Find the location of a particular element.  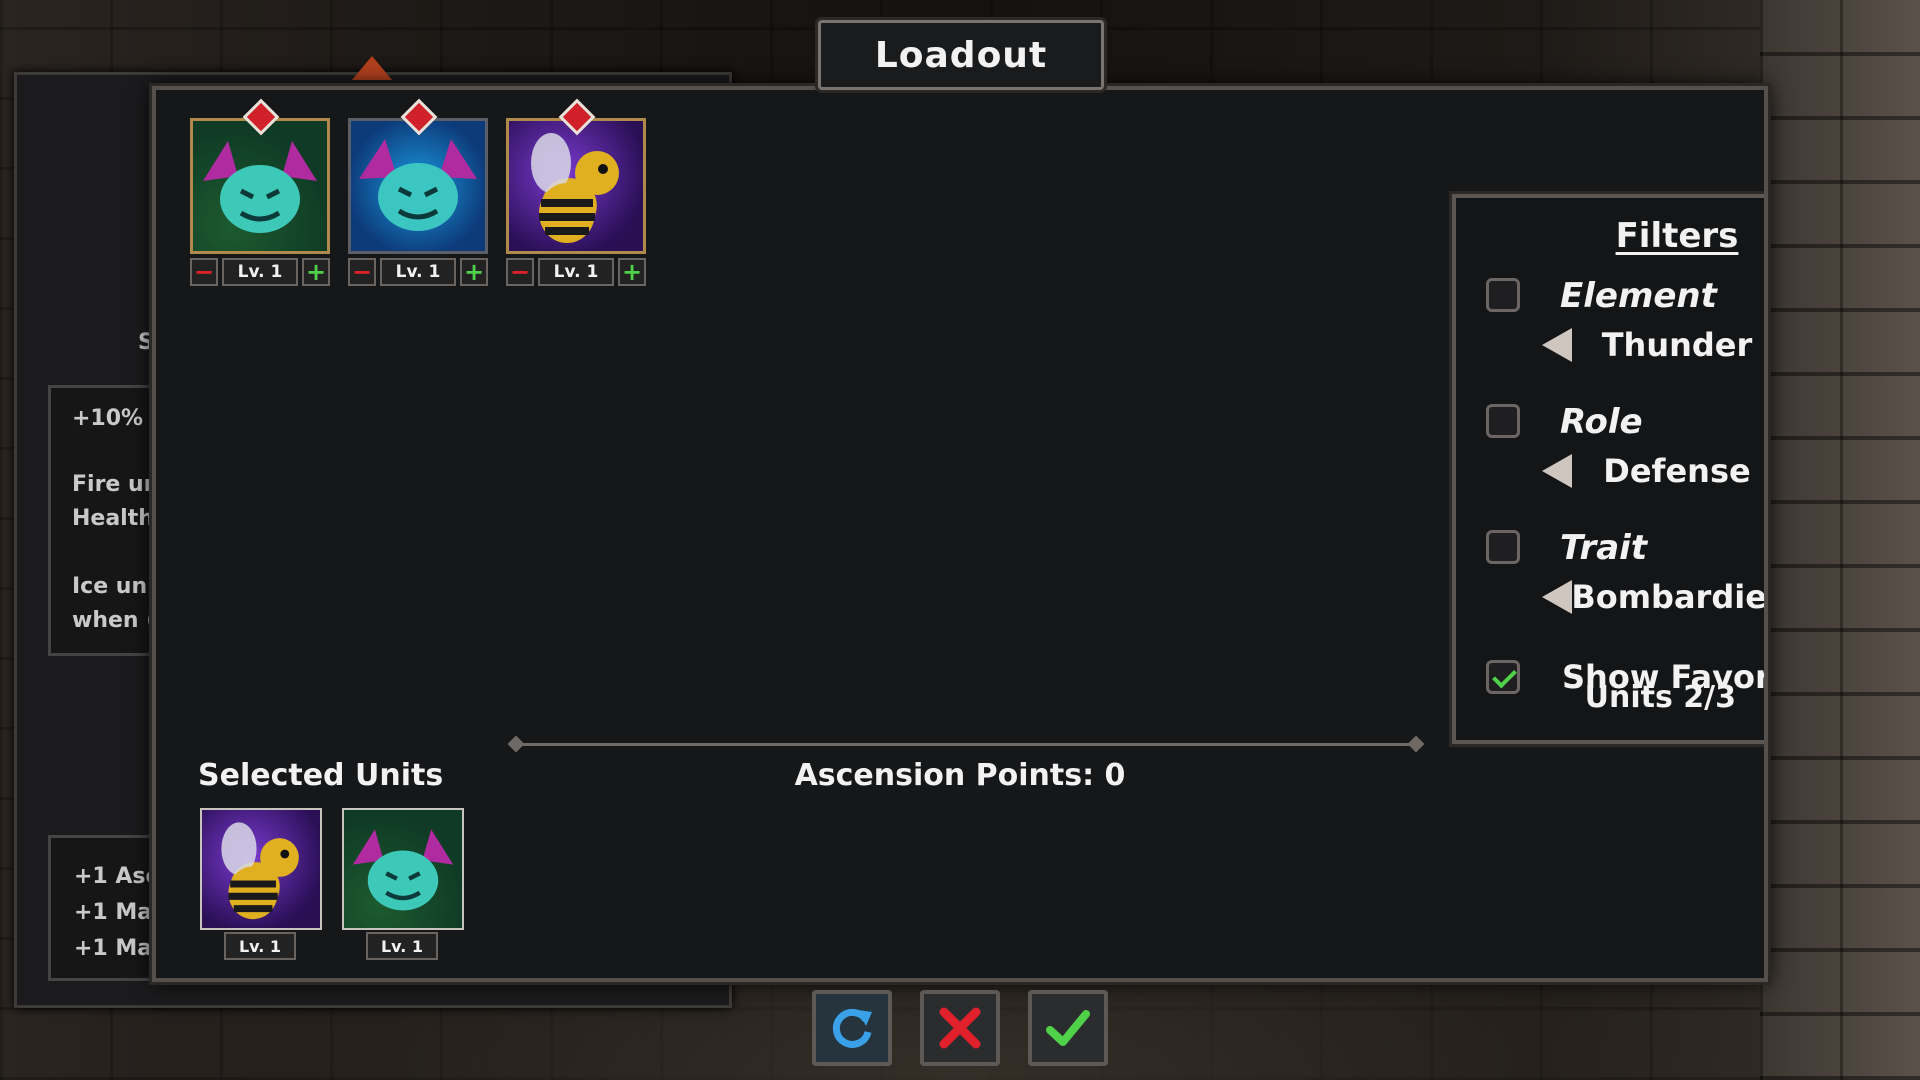

checkmark-icon is located at coordinates (1068, 1028).